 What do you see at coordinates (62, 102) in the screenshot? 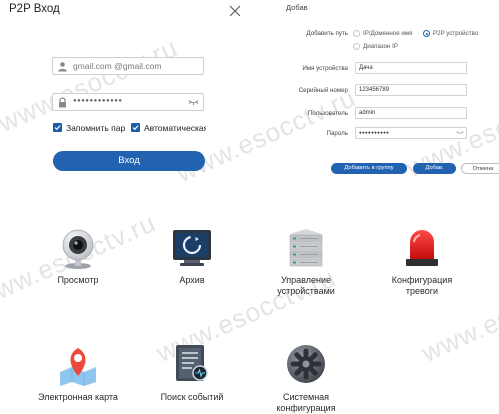
I see `lock-icon` at bounding box center [62, 102].